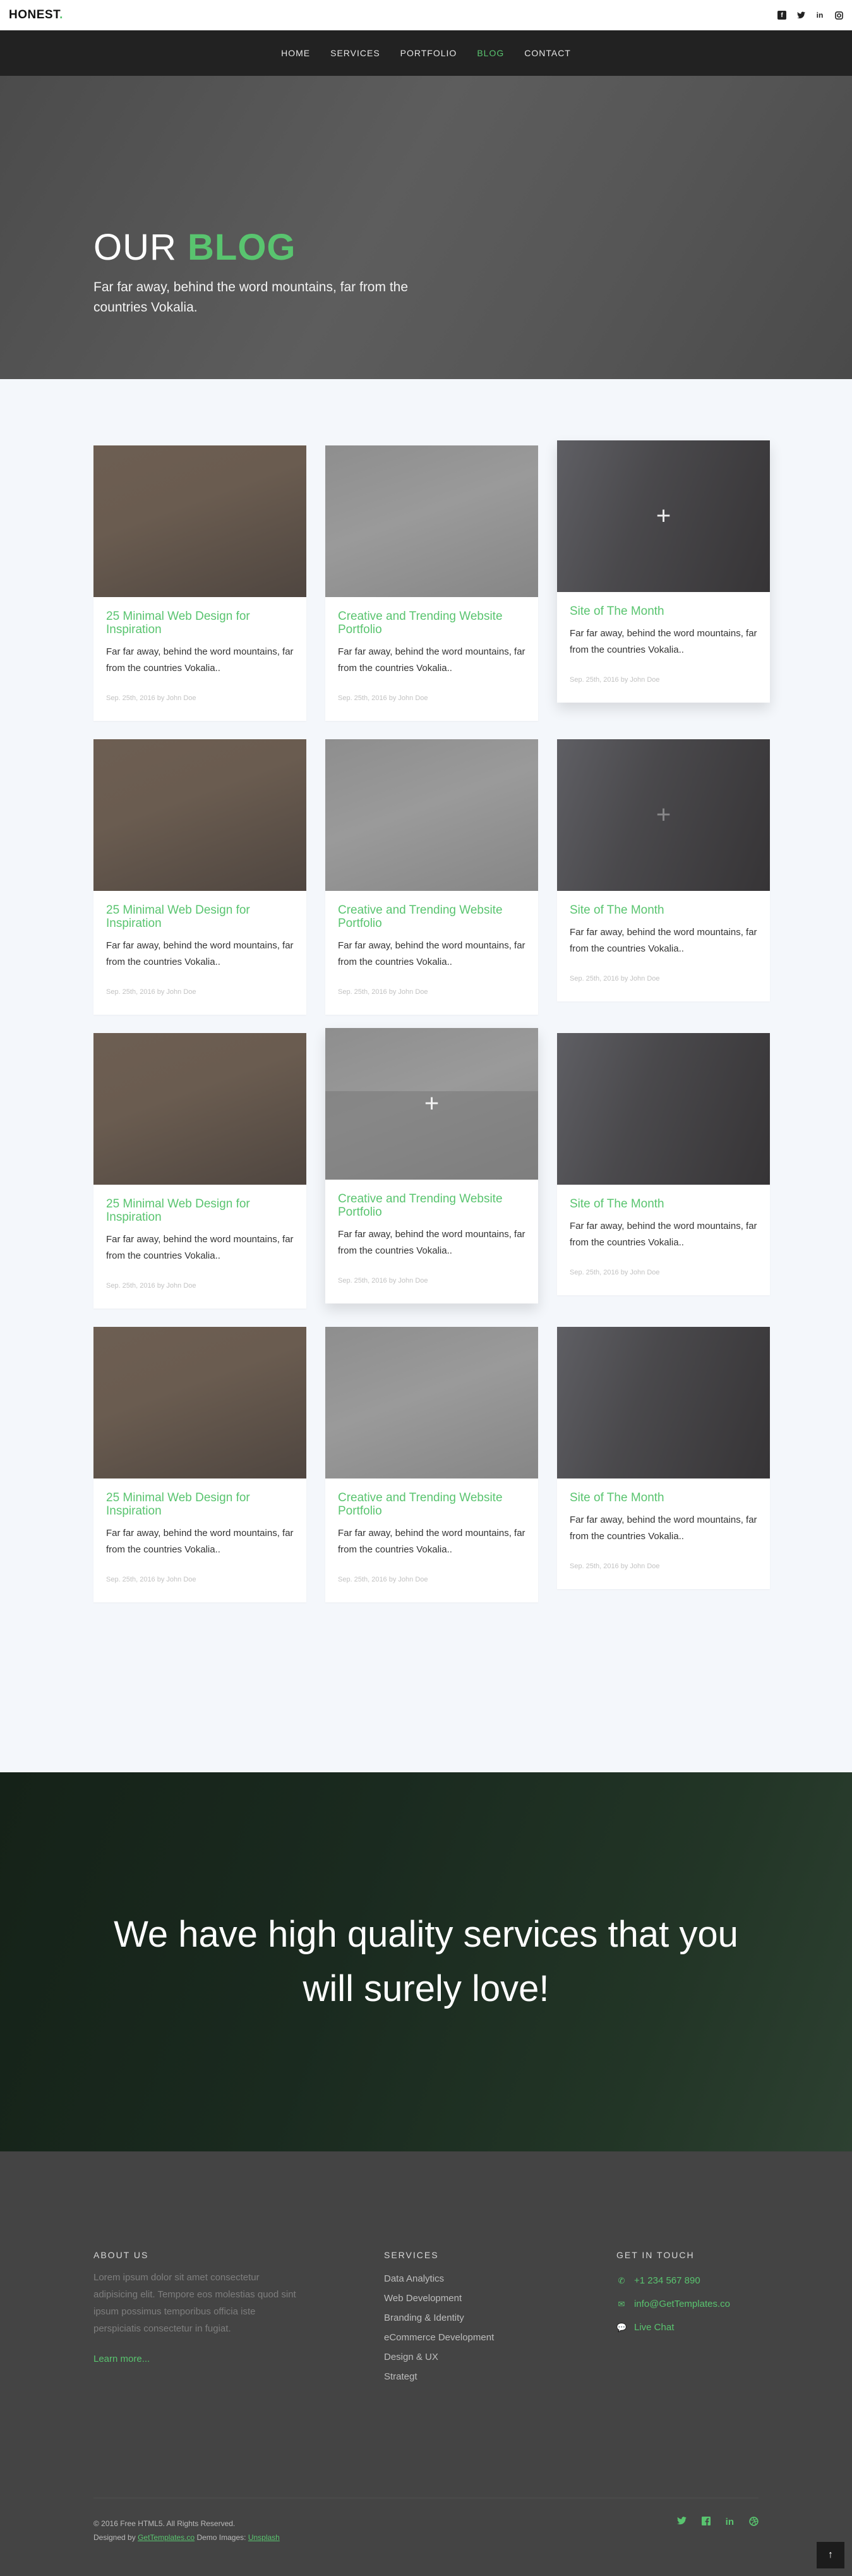  Describe the element at coordinates (355, 53) in the screenshot. I see `nav-item-services: SERVICES` at that location.